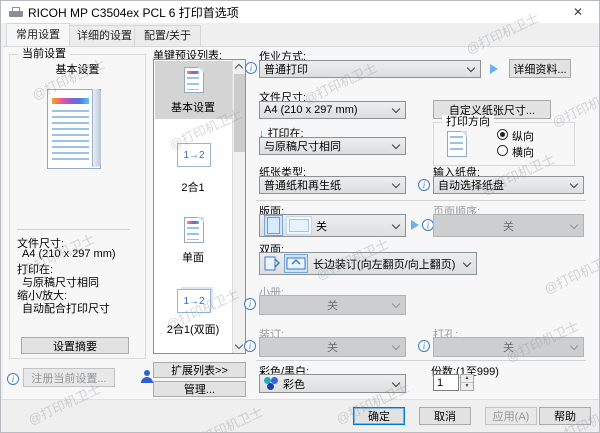 The image size is (600, 433). What do you see at coordinates (379, 416) in the screenshot?
I see `ok-button: 确定` at bounding box center [379, 416].